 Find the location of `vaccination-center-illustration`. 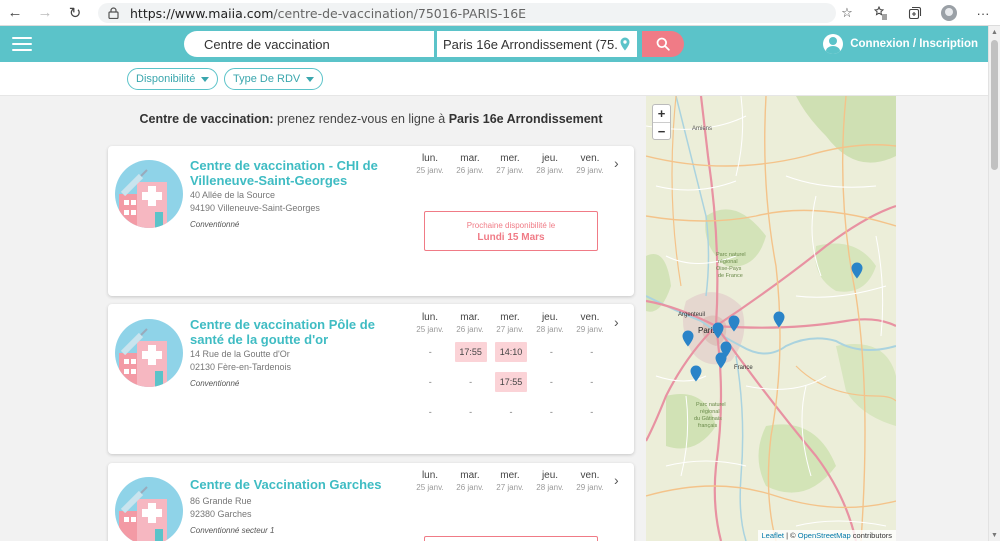

vaccination-center-illustration is located at coordinates (149, 194).